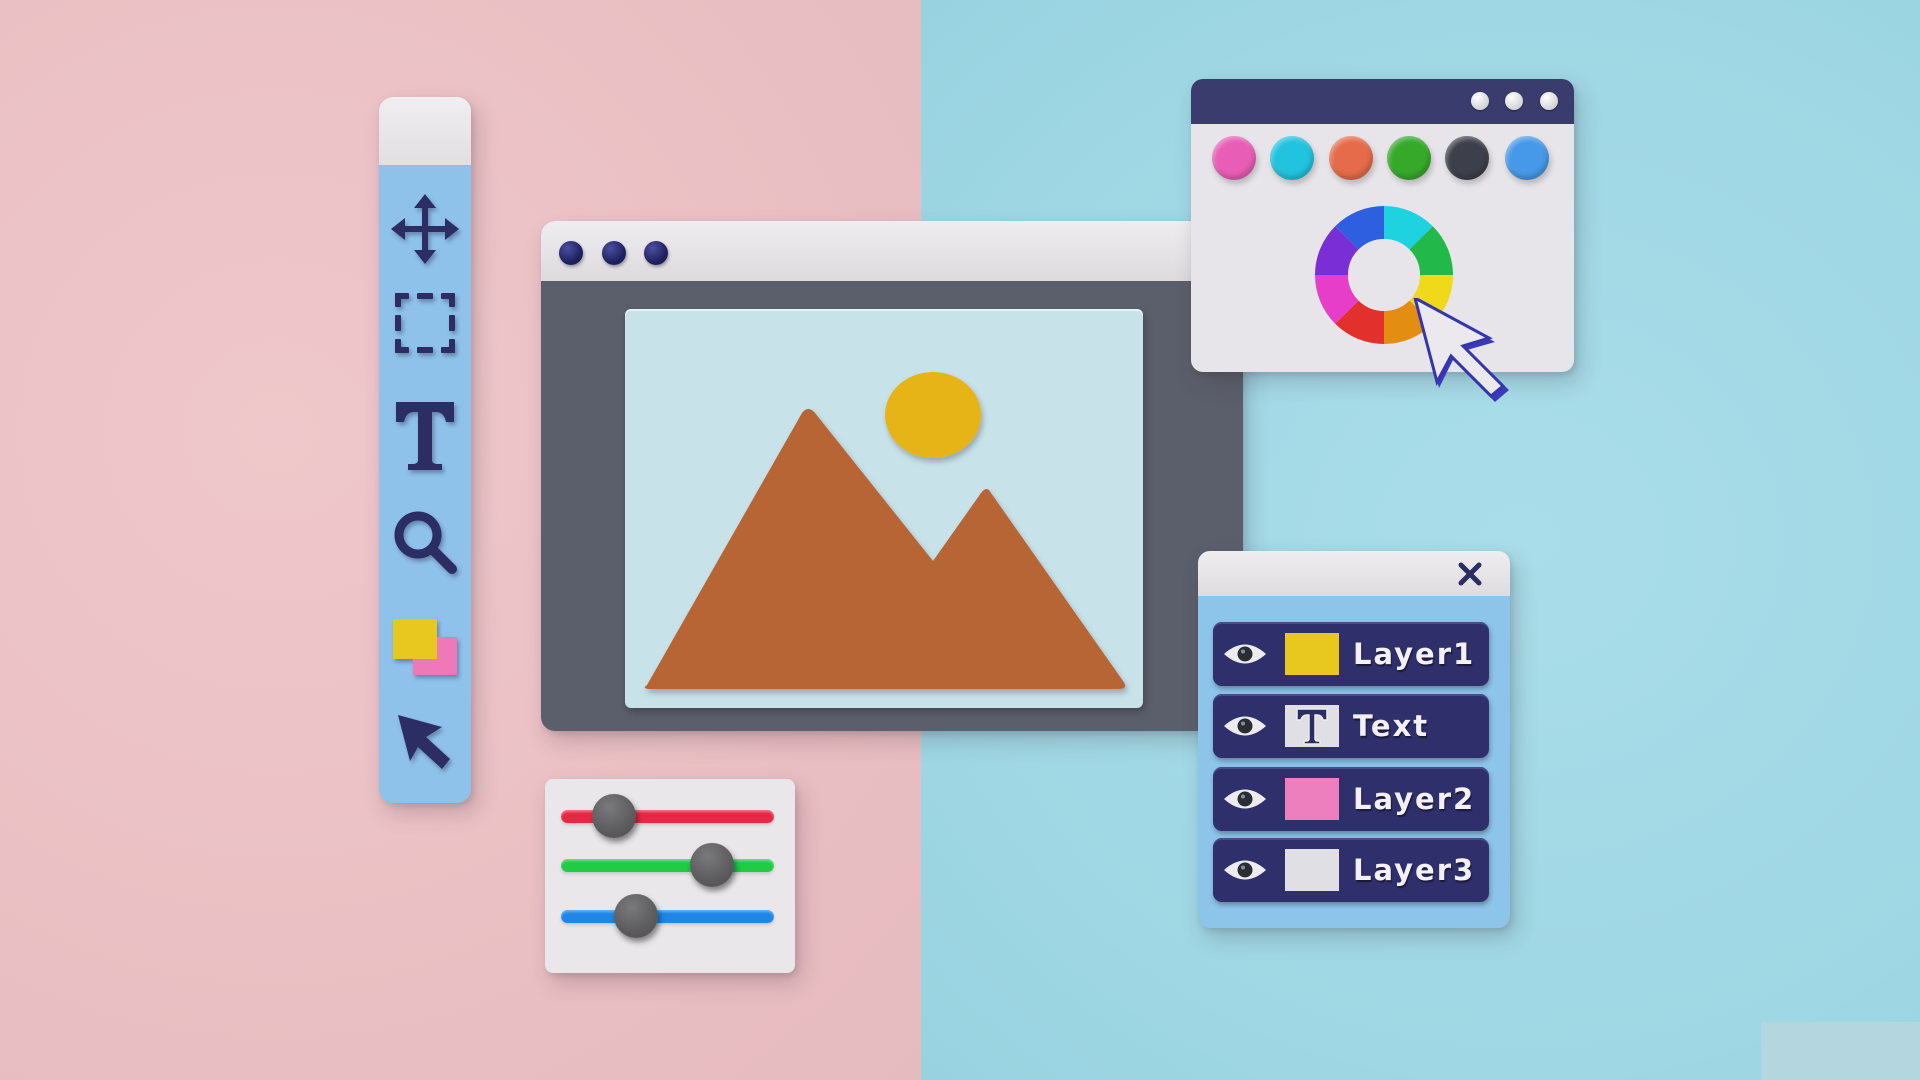 The image size is (1920, 1080). I want to click on color-swatch-blue, so click(1527, 158).